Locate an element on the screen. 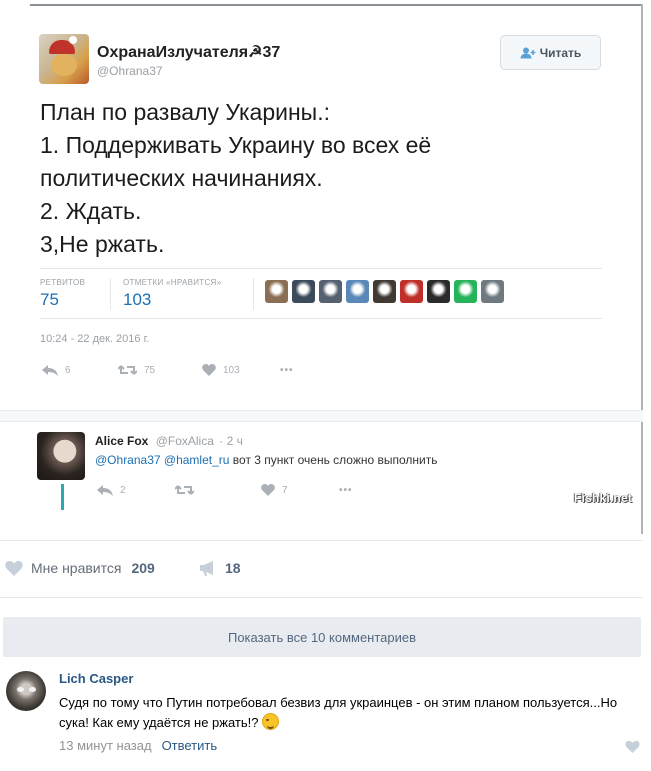 The width and height of the screenshot is (651, 771). follow-label: Читать is located at coordinates (560, 52).